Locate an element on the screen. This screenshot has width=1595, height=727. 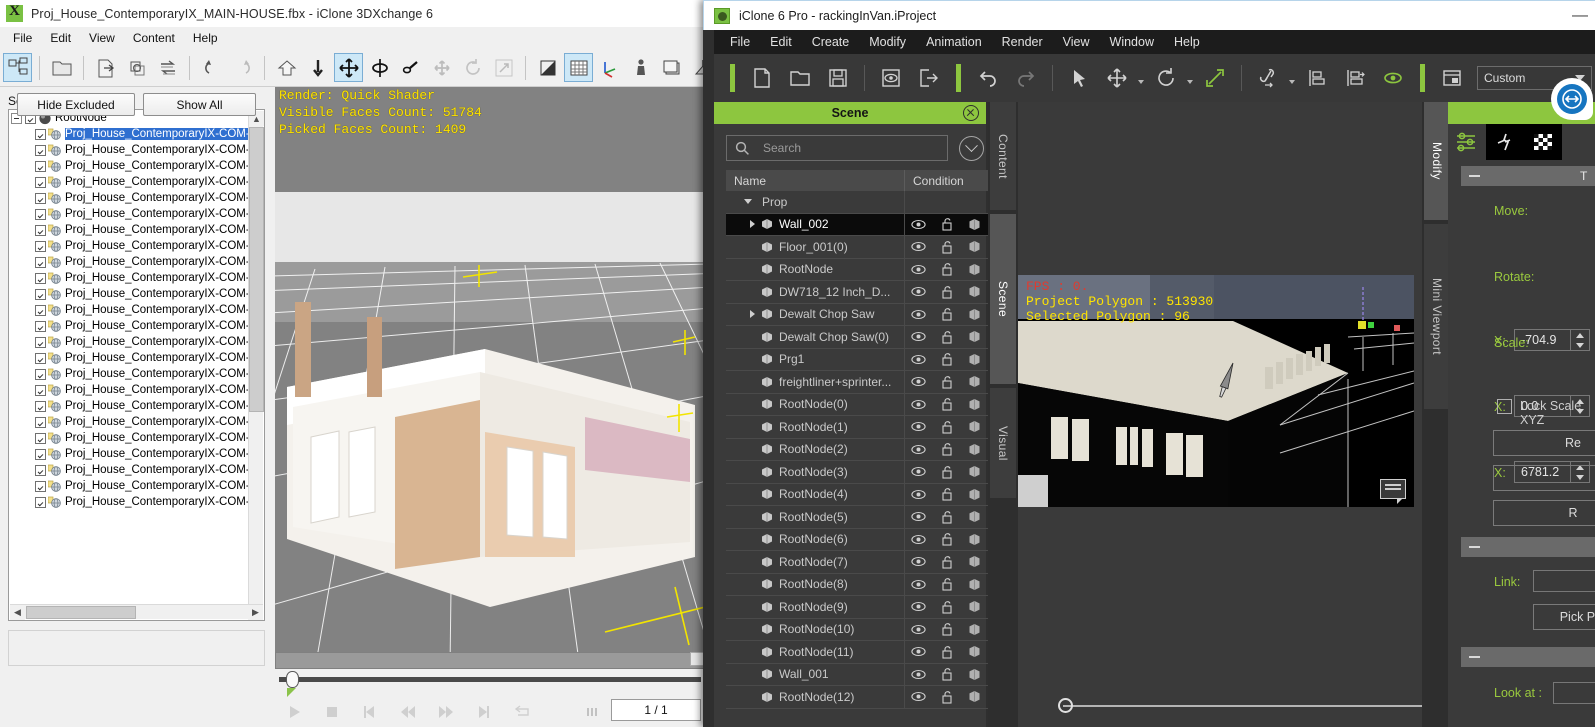
scene-list-item: RootNode(3) is located at coordinates (857, 472).